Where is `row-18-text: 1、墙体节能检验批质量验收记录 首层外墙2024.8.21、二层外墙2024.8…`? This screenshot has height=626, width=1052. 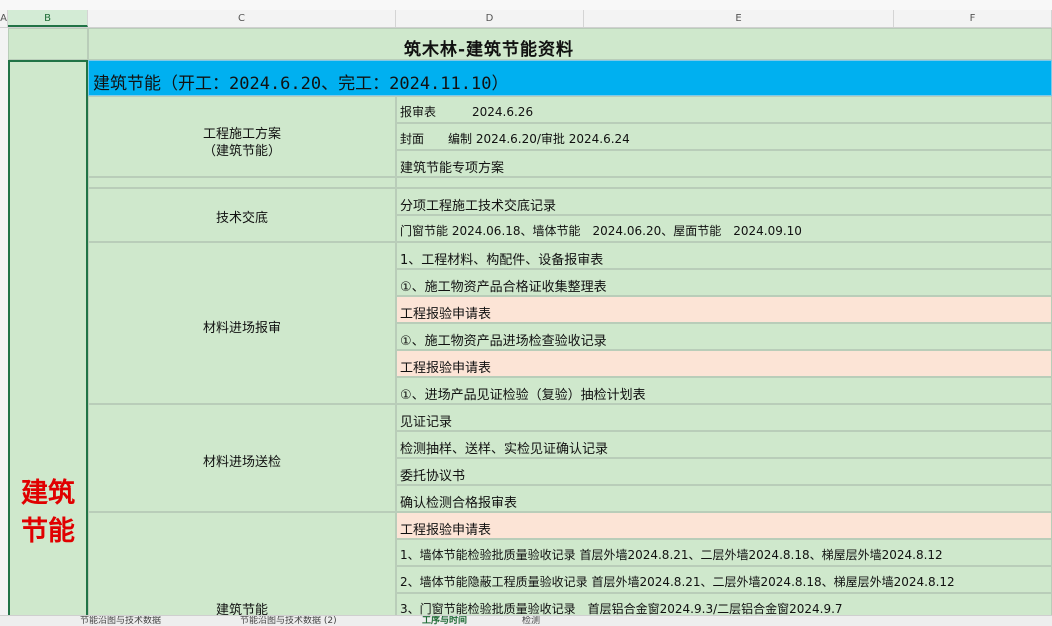 row-18-text: 1、墙体节能检验批质量验收记录 首层外墙2024.8.21、二层外墙2024.8… is located at coordinates (671, 555).